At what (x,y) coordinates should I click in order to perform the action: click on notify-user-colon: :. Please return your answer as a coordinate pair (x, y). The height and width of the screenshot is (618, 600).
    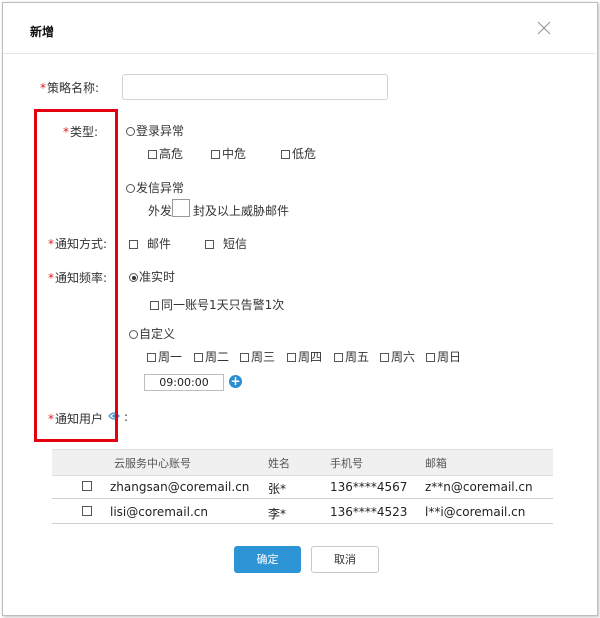
    Looking at the image, I should click on (126, 417).